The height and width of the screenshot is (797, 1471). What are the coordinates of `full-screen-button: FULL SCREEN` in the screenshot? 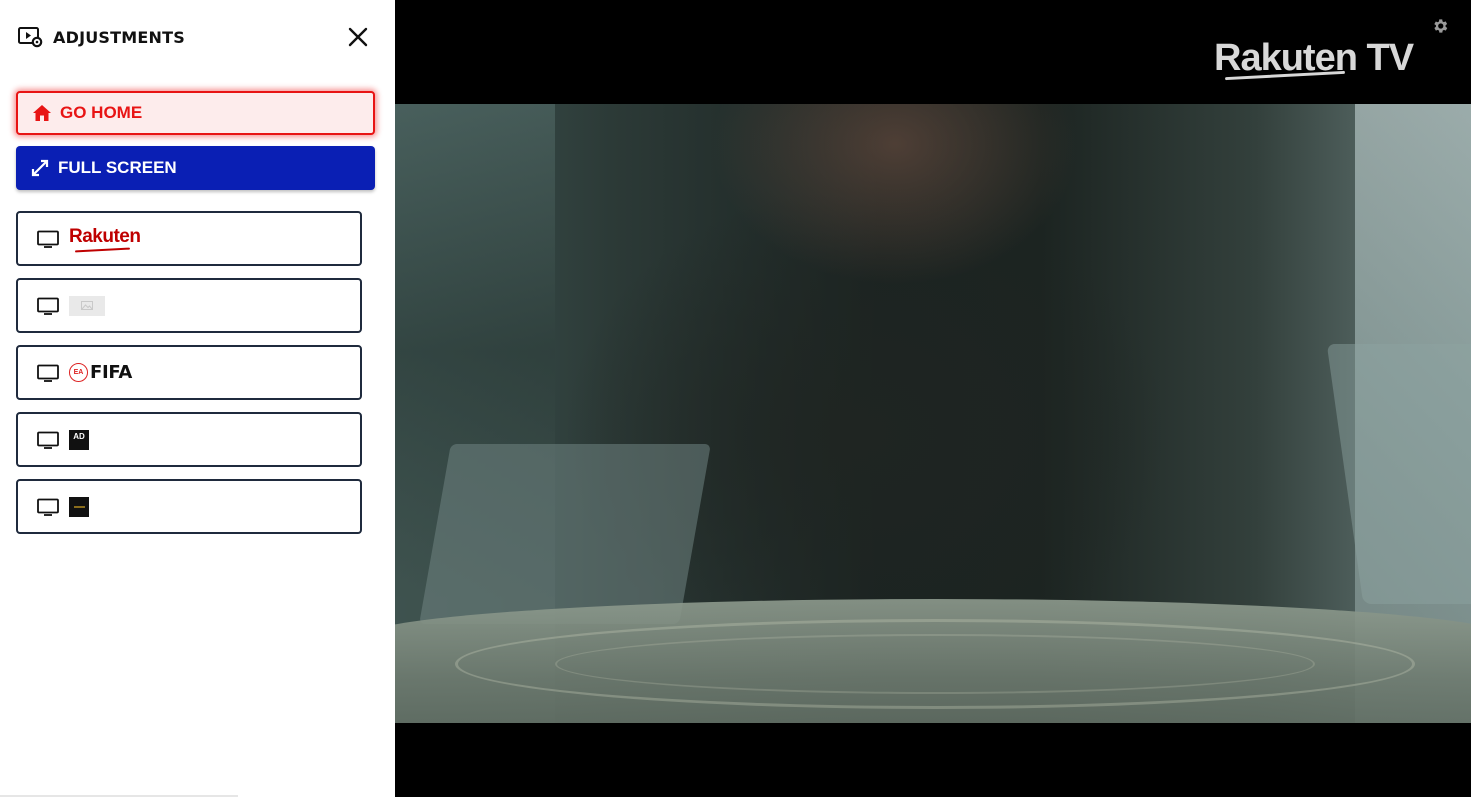 It's located at (195, 168).